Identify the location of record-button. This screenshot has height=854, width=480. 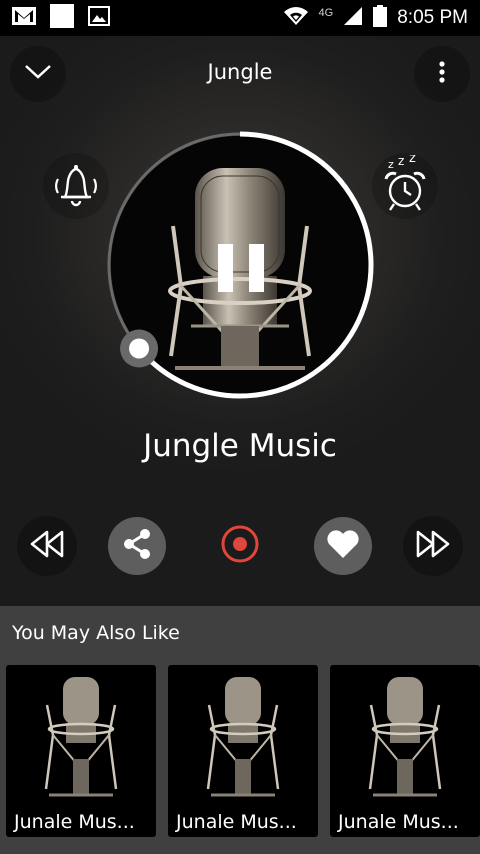
(240, 546).